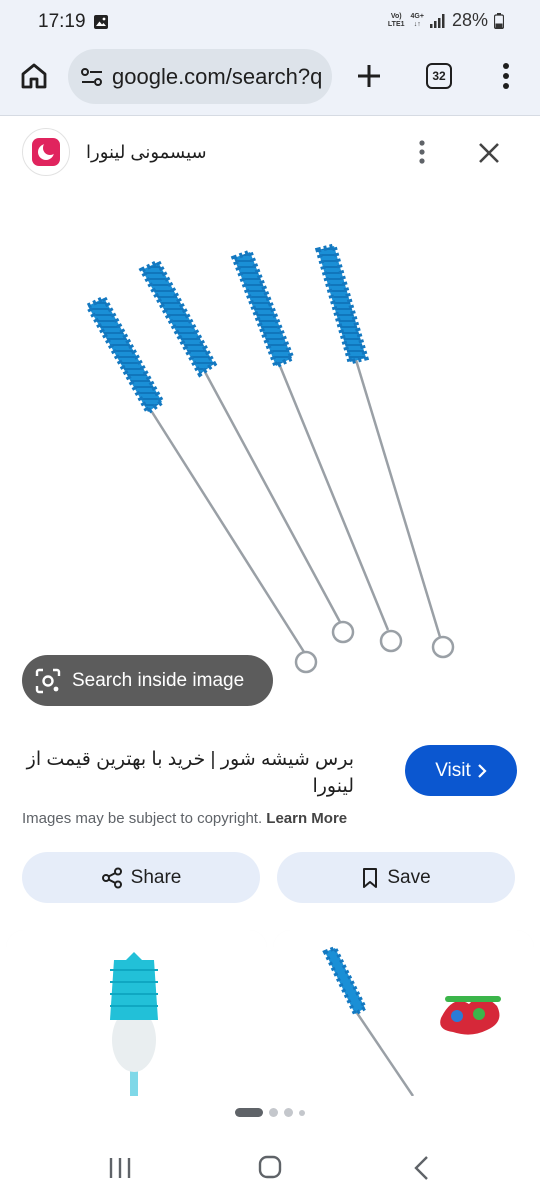 This screenshot has height=1200, width=540. Describe the element at coordinates (396, 20) in the screenshot. I see `volte-indicator: Vo) LTE1` at that location.